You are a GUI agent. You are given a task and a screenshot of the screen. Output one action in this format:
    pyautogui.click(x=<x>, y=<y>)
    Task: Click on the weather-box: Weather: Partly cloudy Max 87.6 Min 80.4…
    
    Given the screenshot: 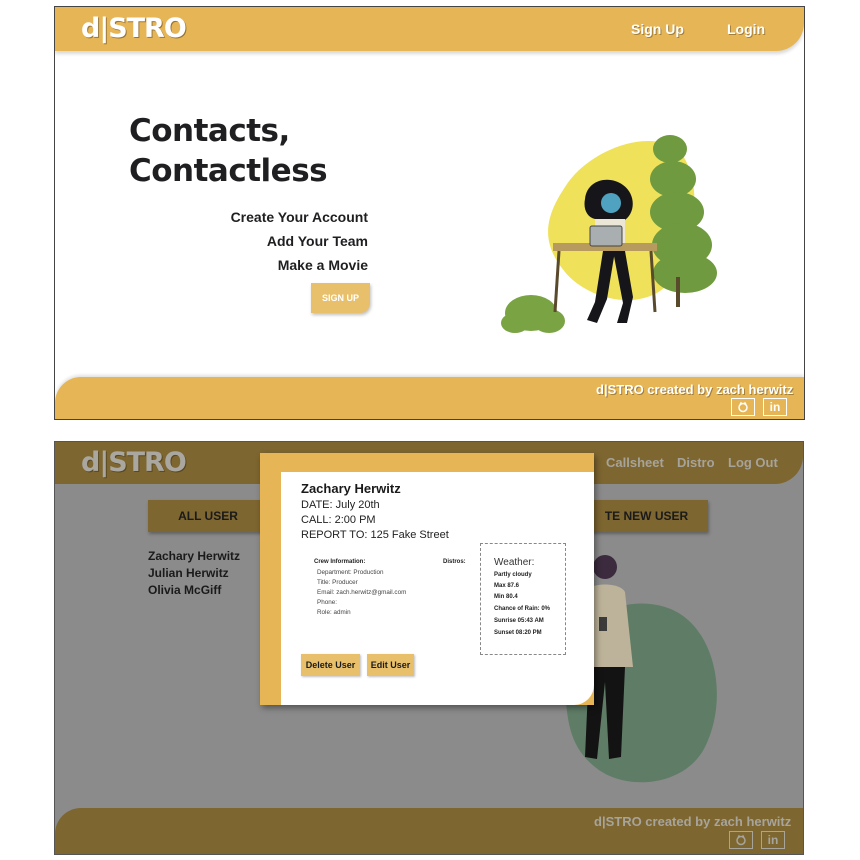 What is the action you would take?
    pyautogui.click(x=523, y=599)
    